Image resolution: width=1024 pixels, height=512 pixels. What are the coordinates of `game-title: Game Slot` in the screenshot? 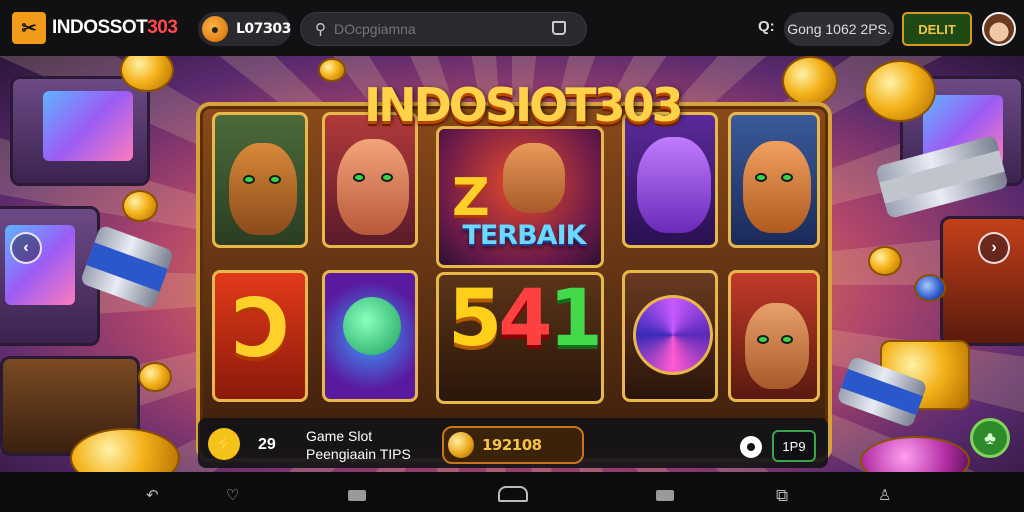 It's located at (339, 436).